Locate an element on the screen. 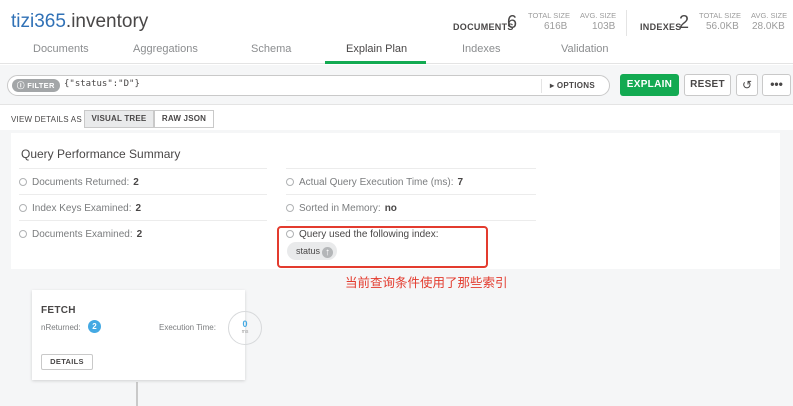 The height and width of the screenshot is (406, 793). summary-row-documents-examined: Documents Examined: 2 is located at coordinates (143, 233).